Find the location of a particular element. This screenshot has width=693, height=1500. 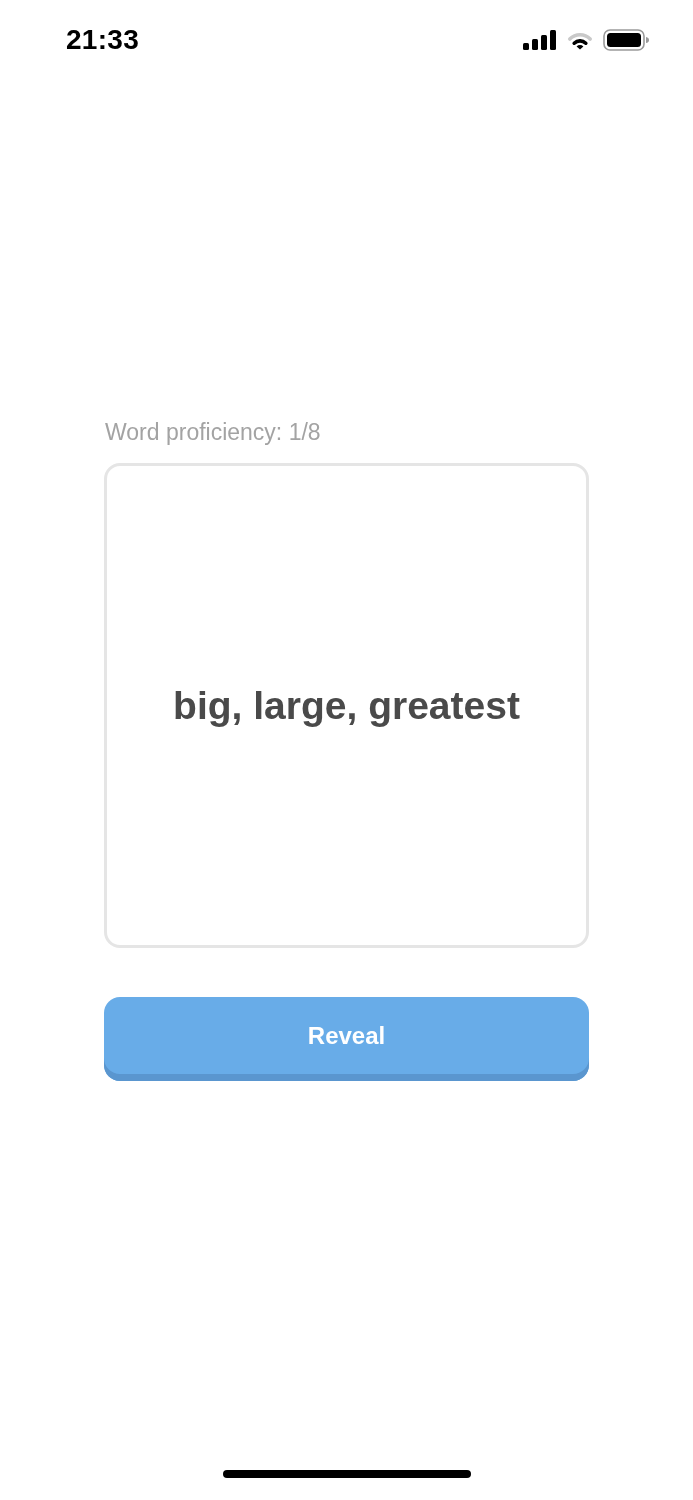

battery-icon is located at coordinates (626, 40).